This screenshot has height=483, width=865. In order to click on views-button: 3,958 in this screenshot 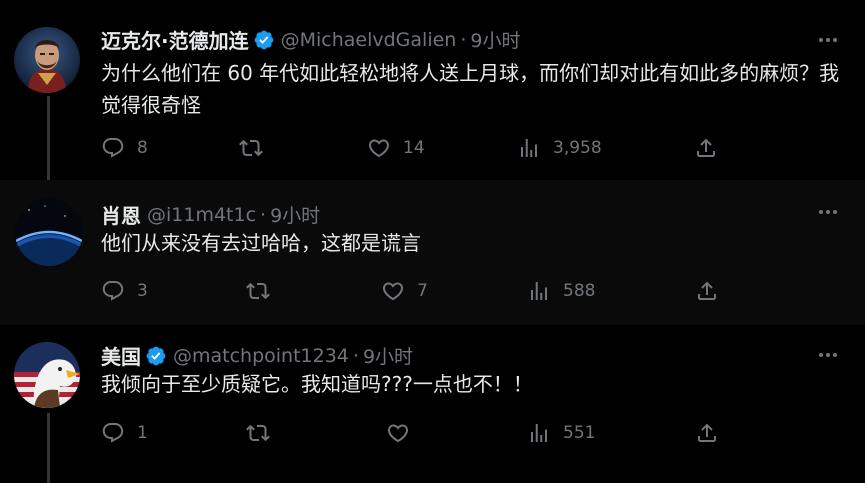, I will do `click(559, 148)`.